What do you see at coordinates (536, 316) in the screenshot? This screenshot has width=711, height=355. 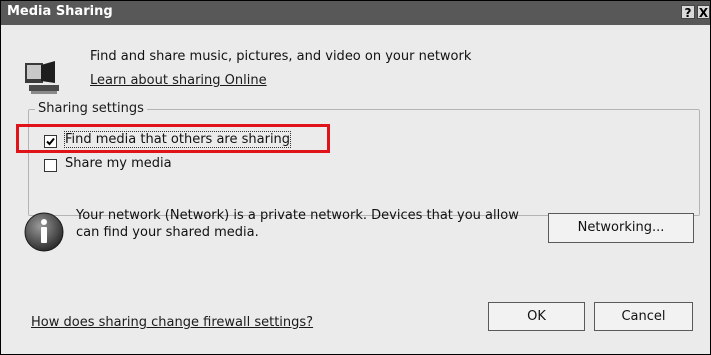 I see `ok-button: OK` at bounding box center [536, 316].